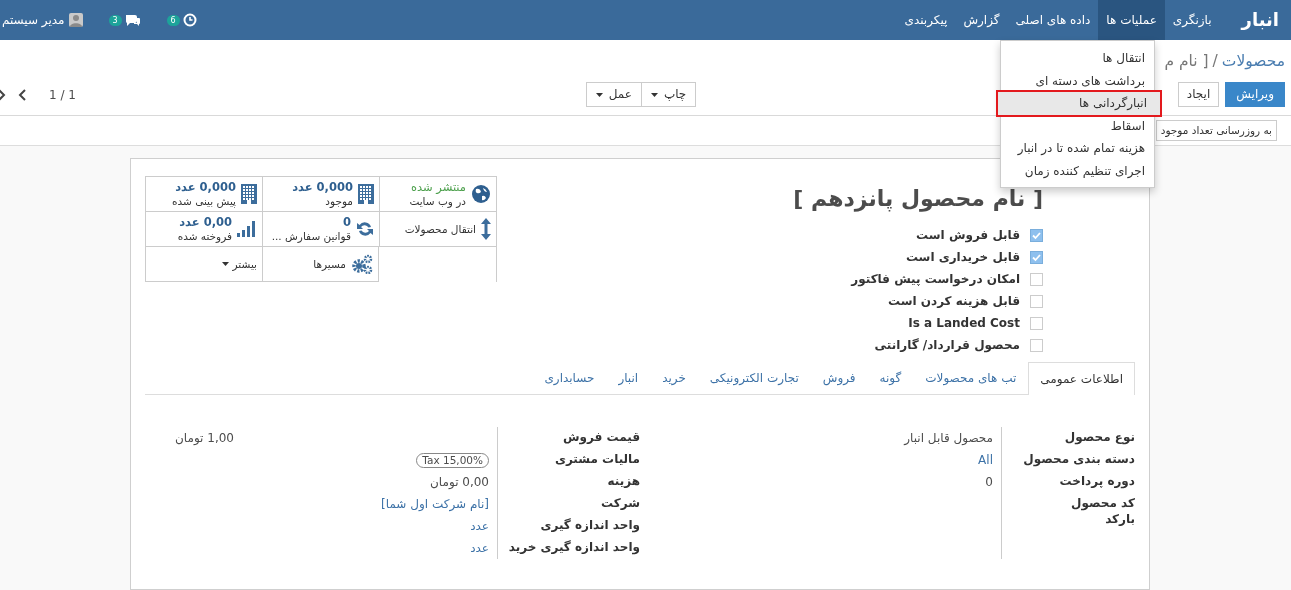  I want to click on field-value: محصول قابل انبار, so click(948, 438).